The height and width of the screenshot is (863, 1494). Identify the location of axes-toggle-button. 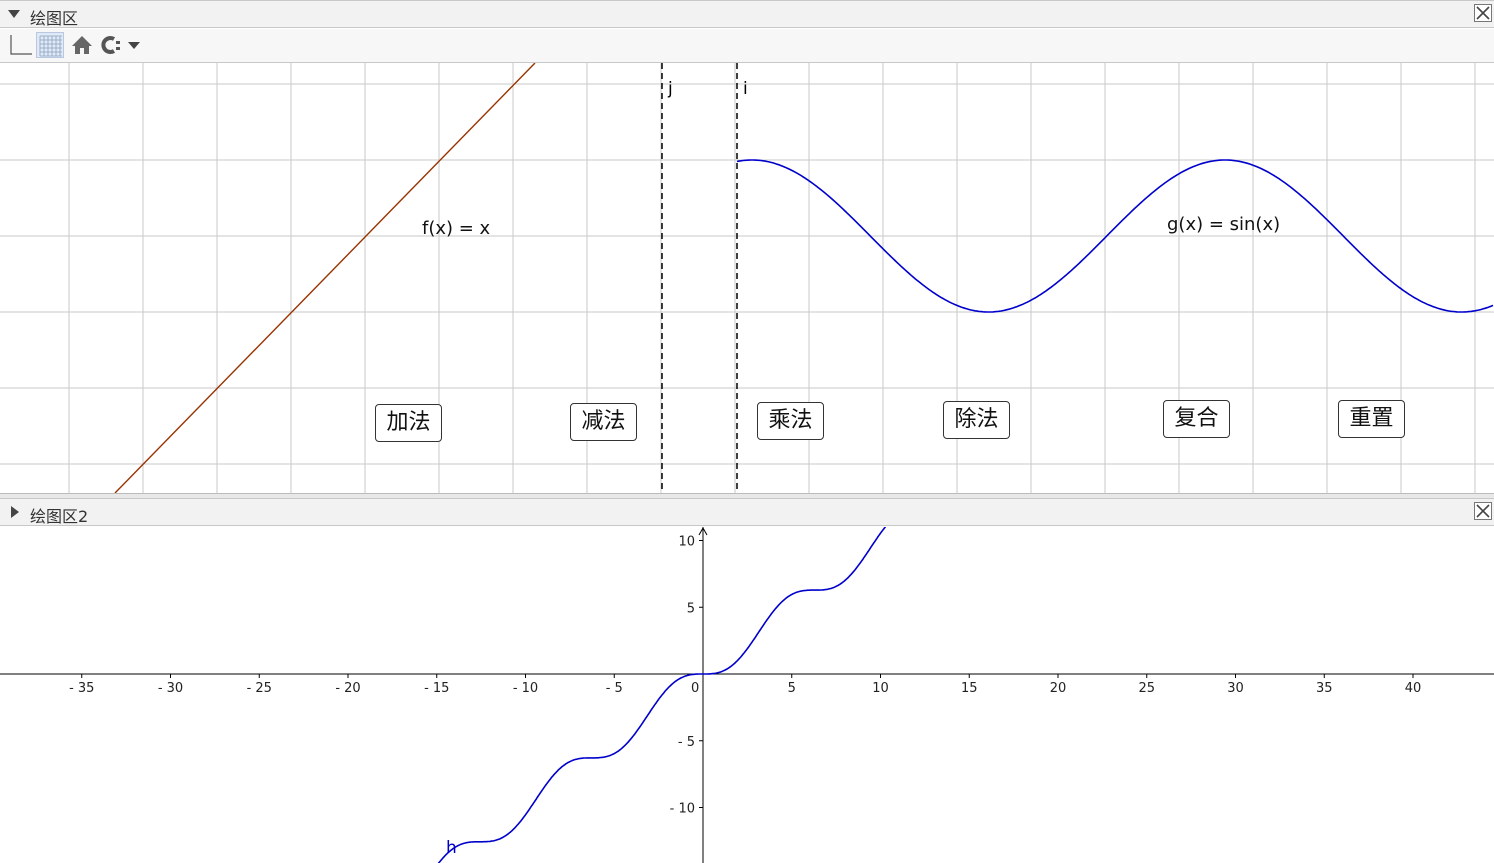
(20, 45).